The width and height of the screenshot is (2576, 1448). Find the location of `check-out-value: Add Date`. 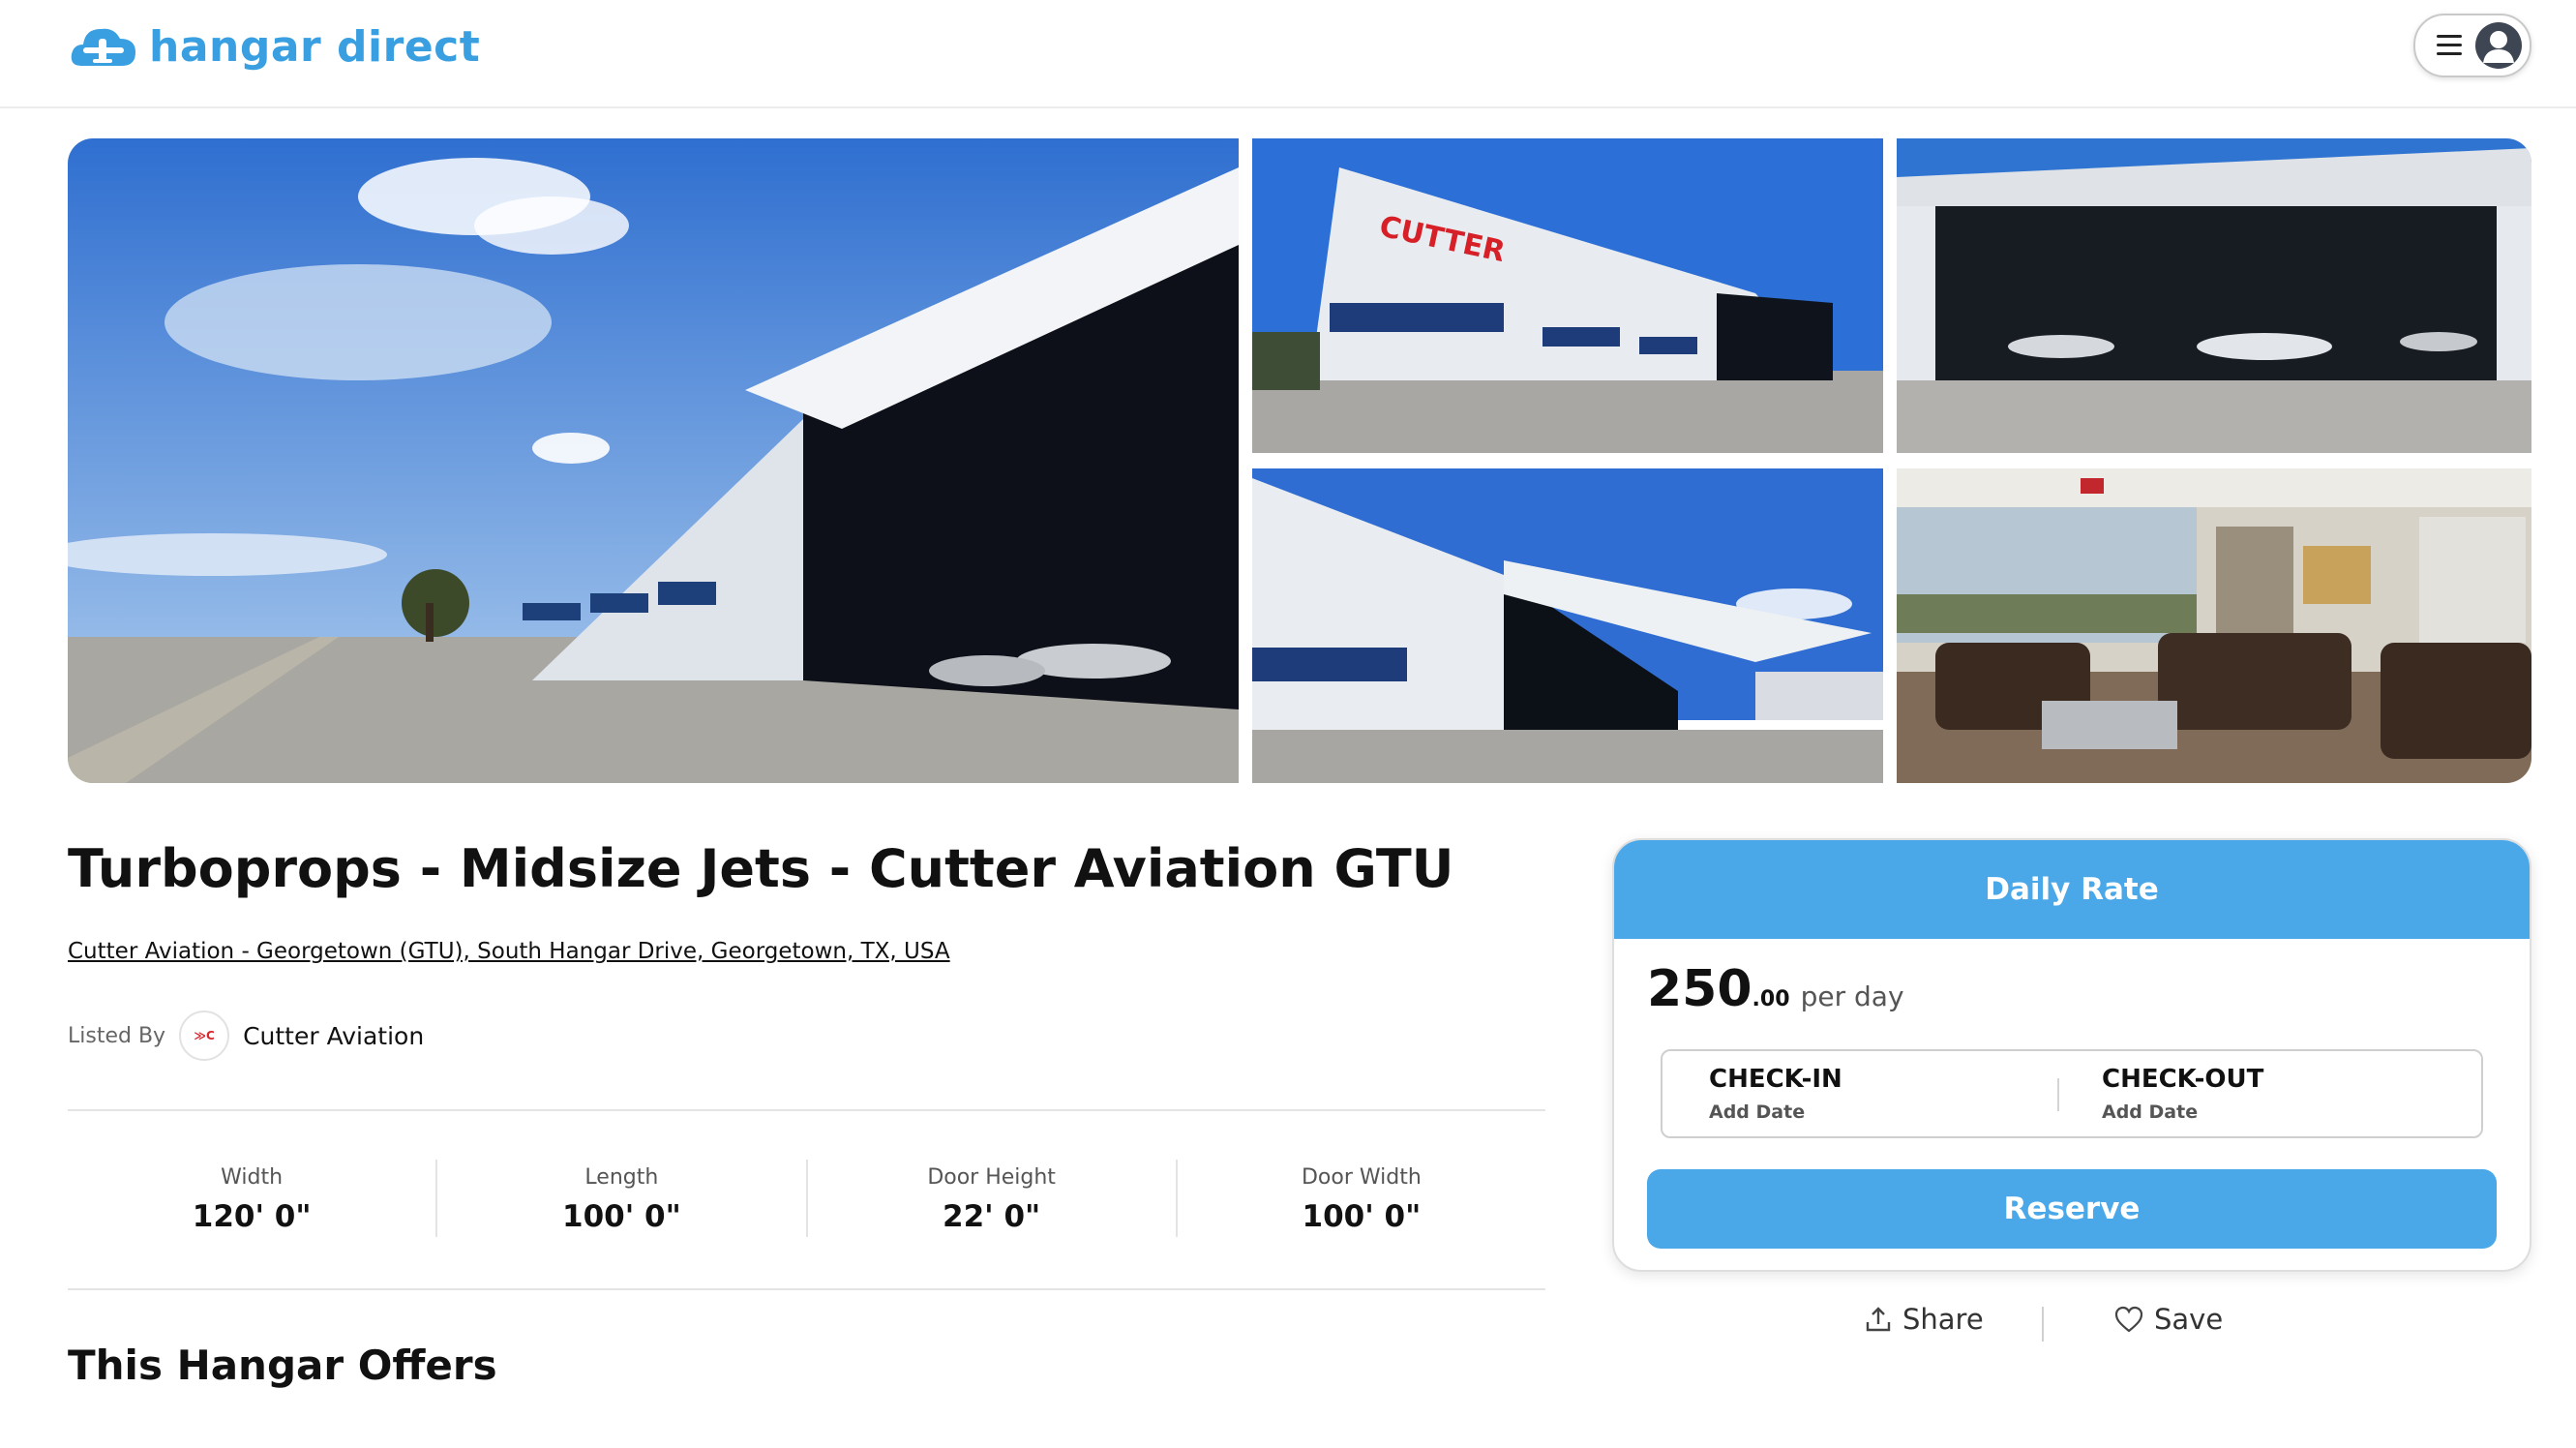

check-out-value: Add Date is located at coordinates (2150, 1112).